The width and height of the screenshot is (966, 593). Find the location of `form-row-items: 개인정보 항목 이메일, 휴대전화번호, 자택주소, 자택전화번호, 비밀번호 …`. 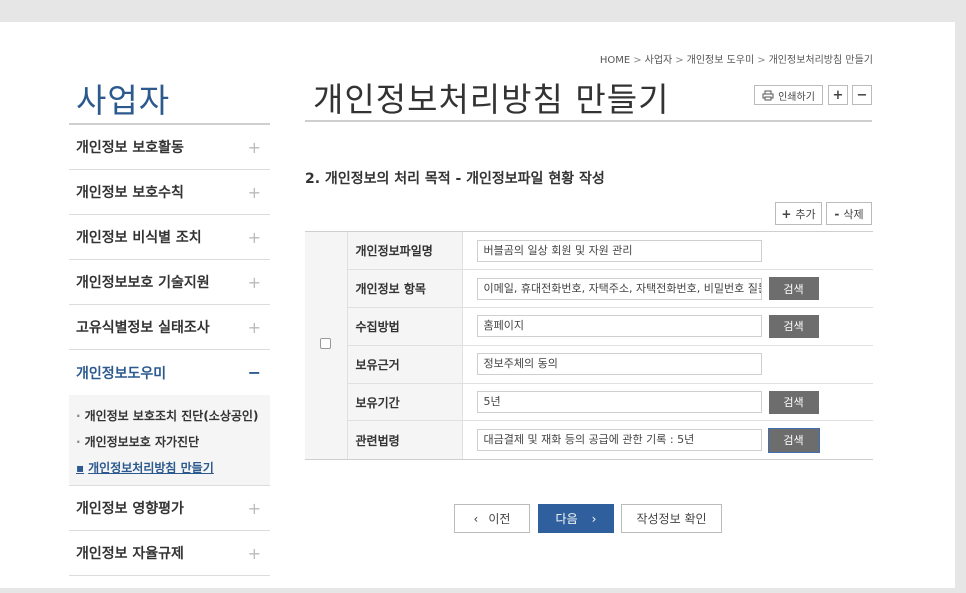

form-row-items: 개인정보 항목 이메일, 휴대전화번호, 자택주소, 자택전화번호, 비밀번호 … is located at coordinates (589, 289).